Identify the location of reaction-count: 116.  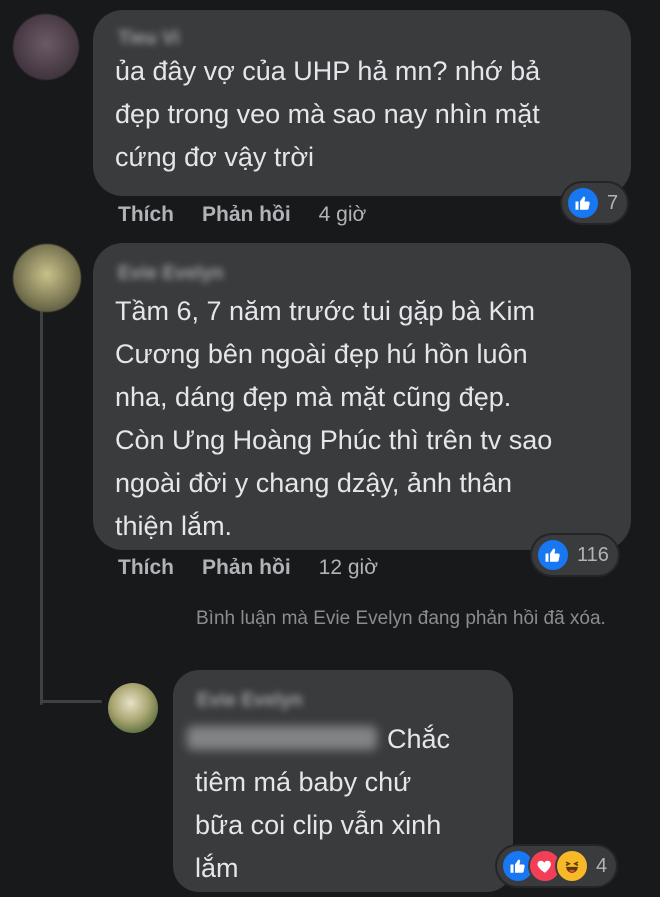
(593, 554).